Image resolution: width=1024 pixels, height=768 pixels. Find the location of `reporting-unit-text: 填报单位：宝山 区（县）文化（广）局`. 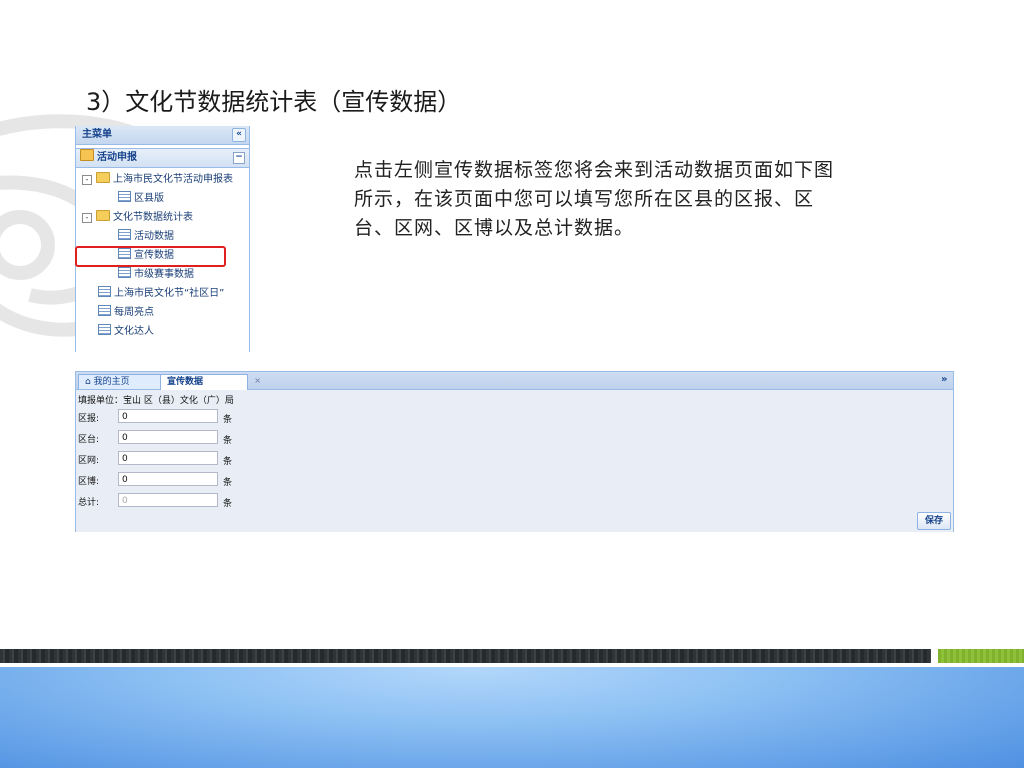

reporting-unit-text: 填报单位：宝山 区（县）文化（广）局 is located at coordinates (156, 401).